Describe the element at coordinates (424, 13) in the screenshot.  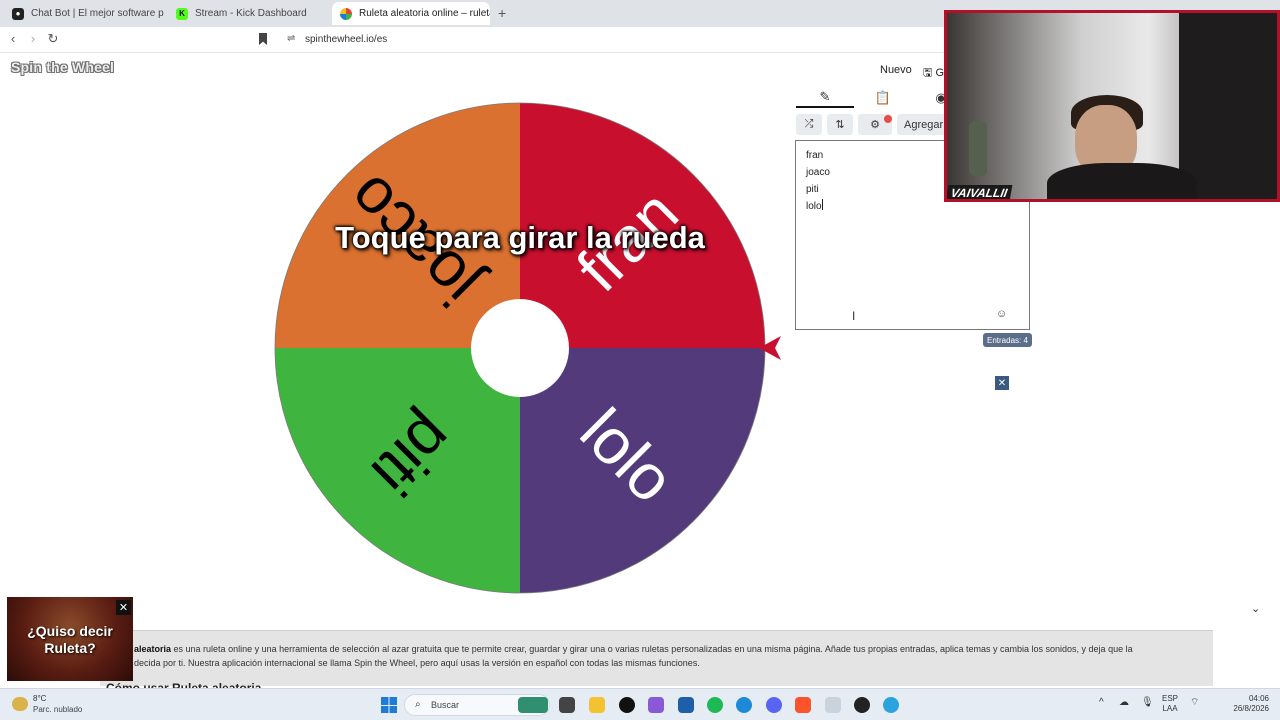
I see `tab-title: Ruleta aleatoria online – ruleta d` at that location.